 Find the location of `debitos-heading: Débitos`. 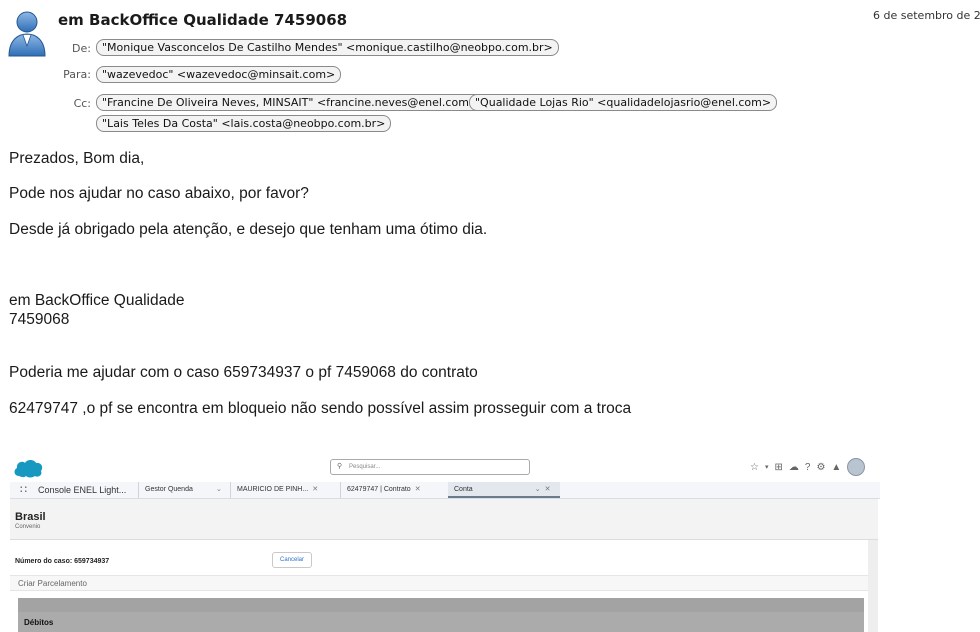

debitos-heading: Débitos is located at coordinates (441, 622).